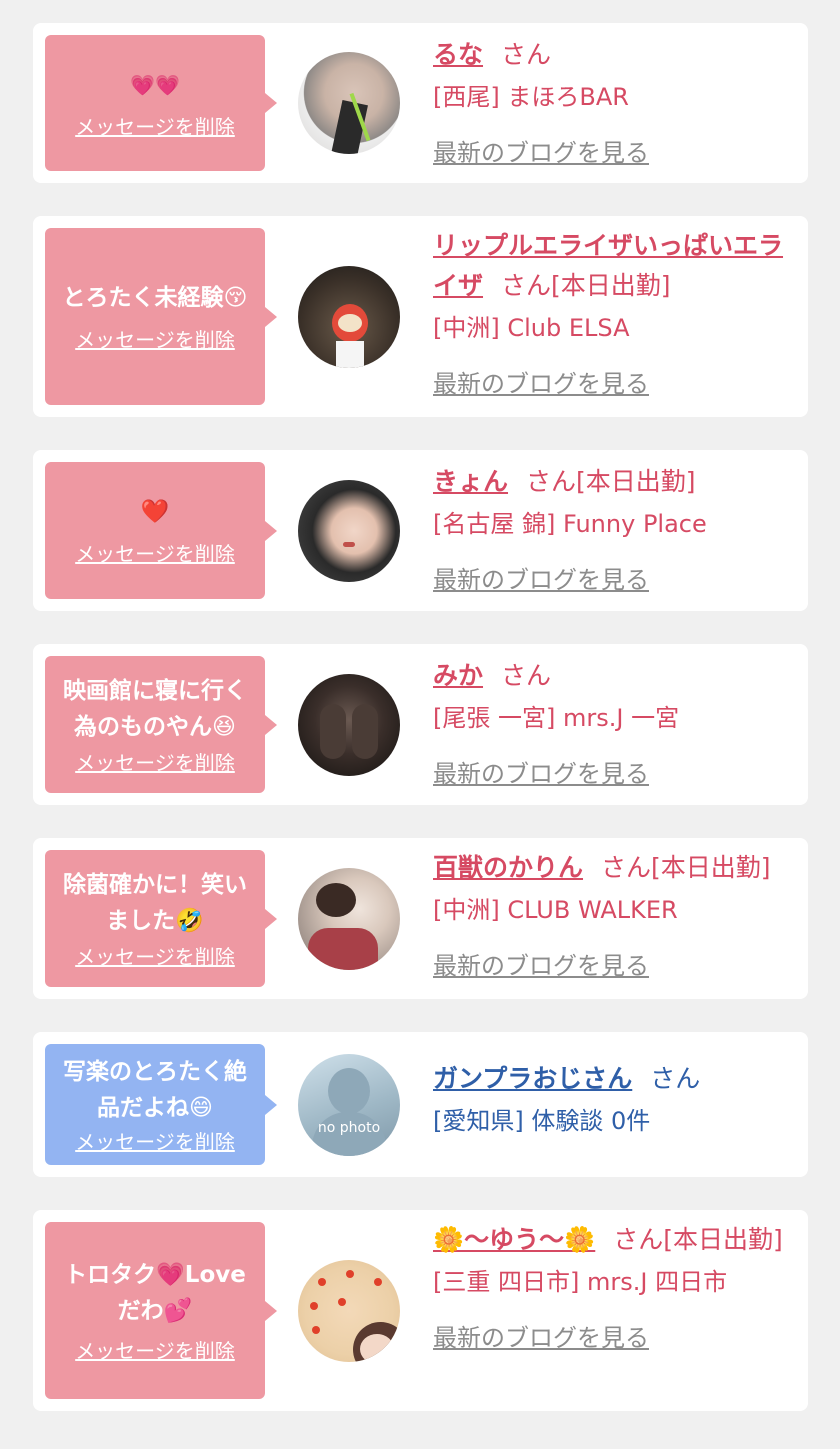  I want to click on message-bubble: 映画館に寝に行く為のものやん😆 メッセージを削除, so click(161, 724).